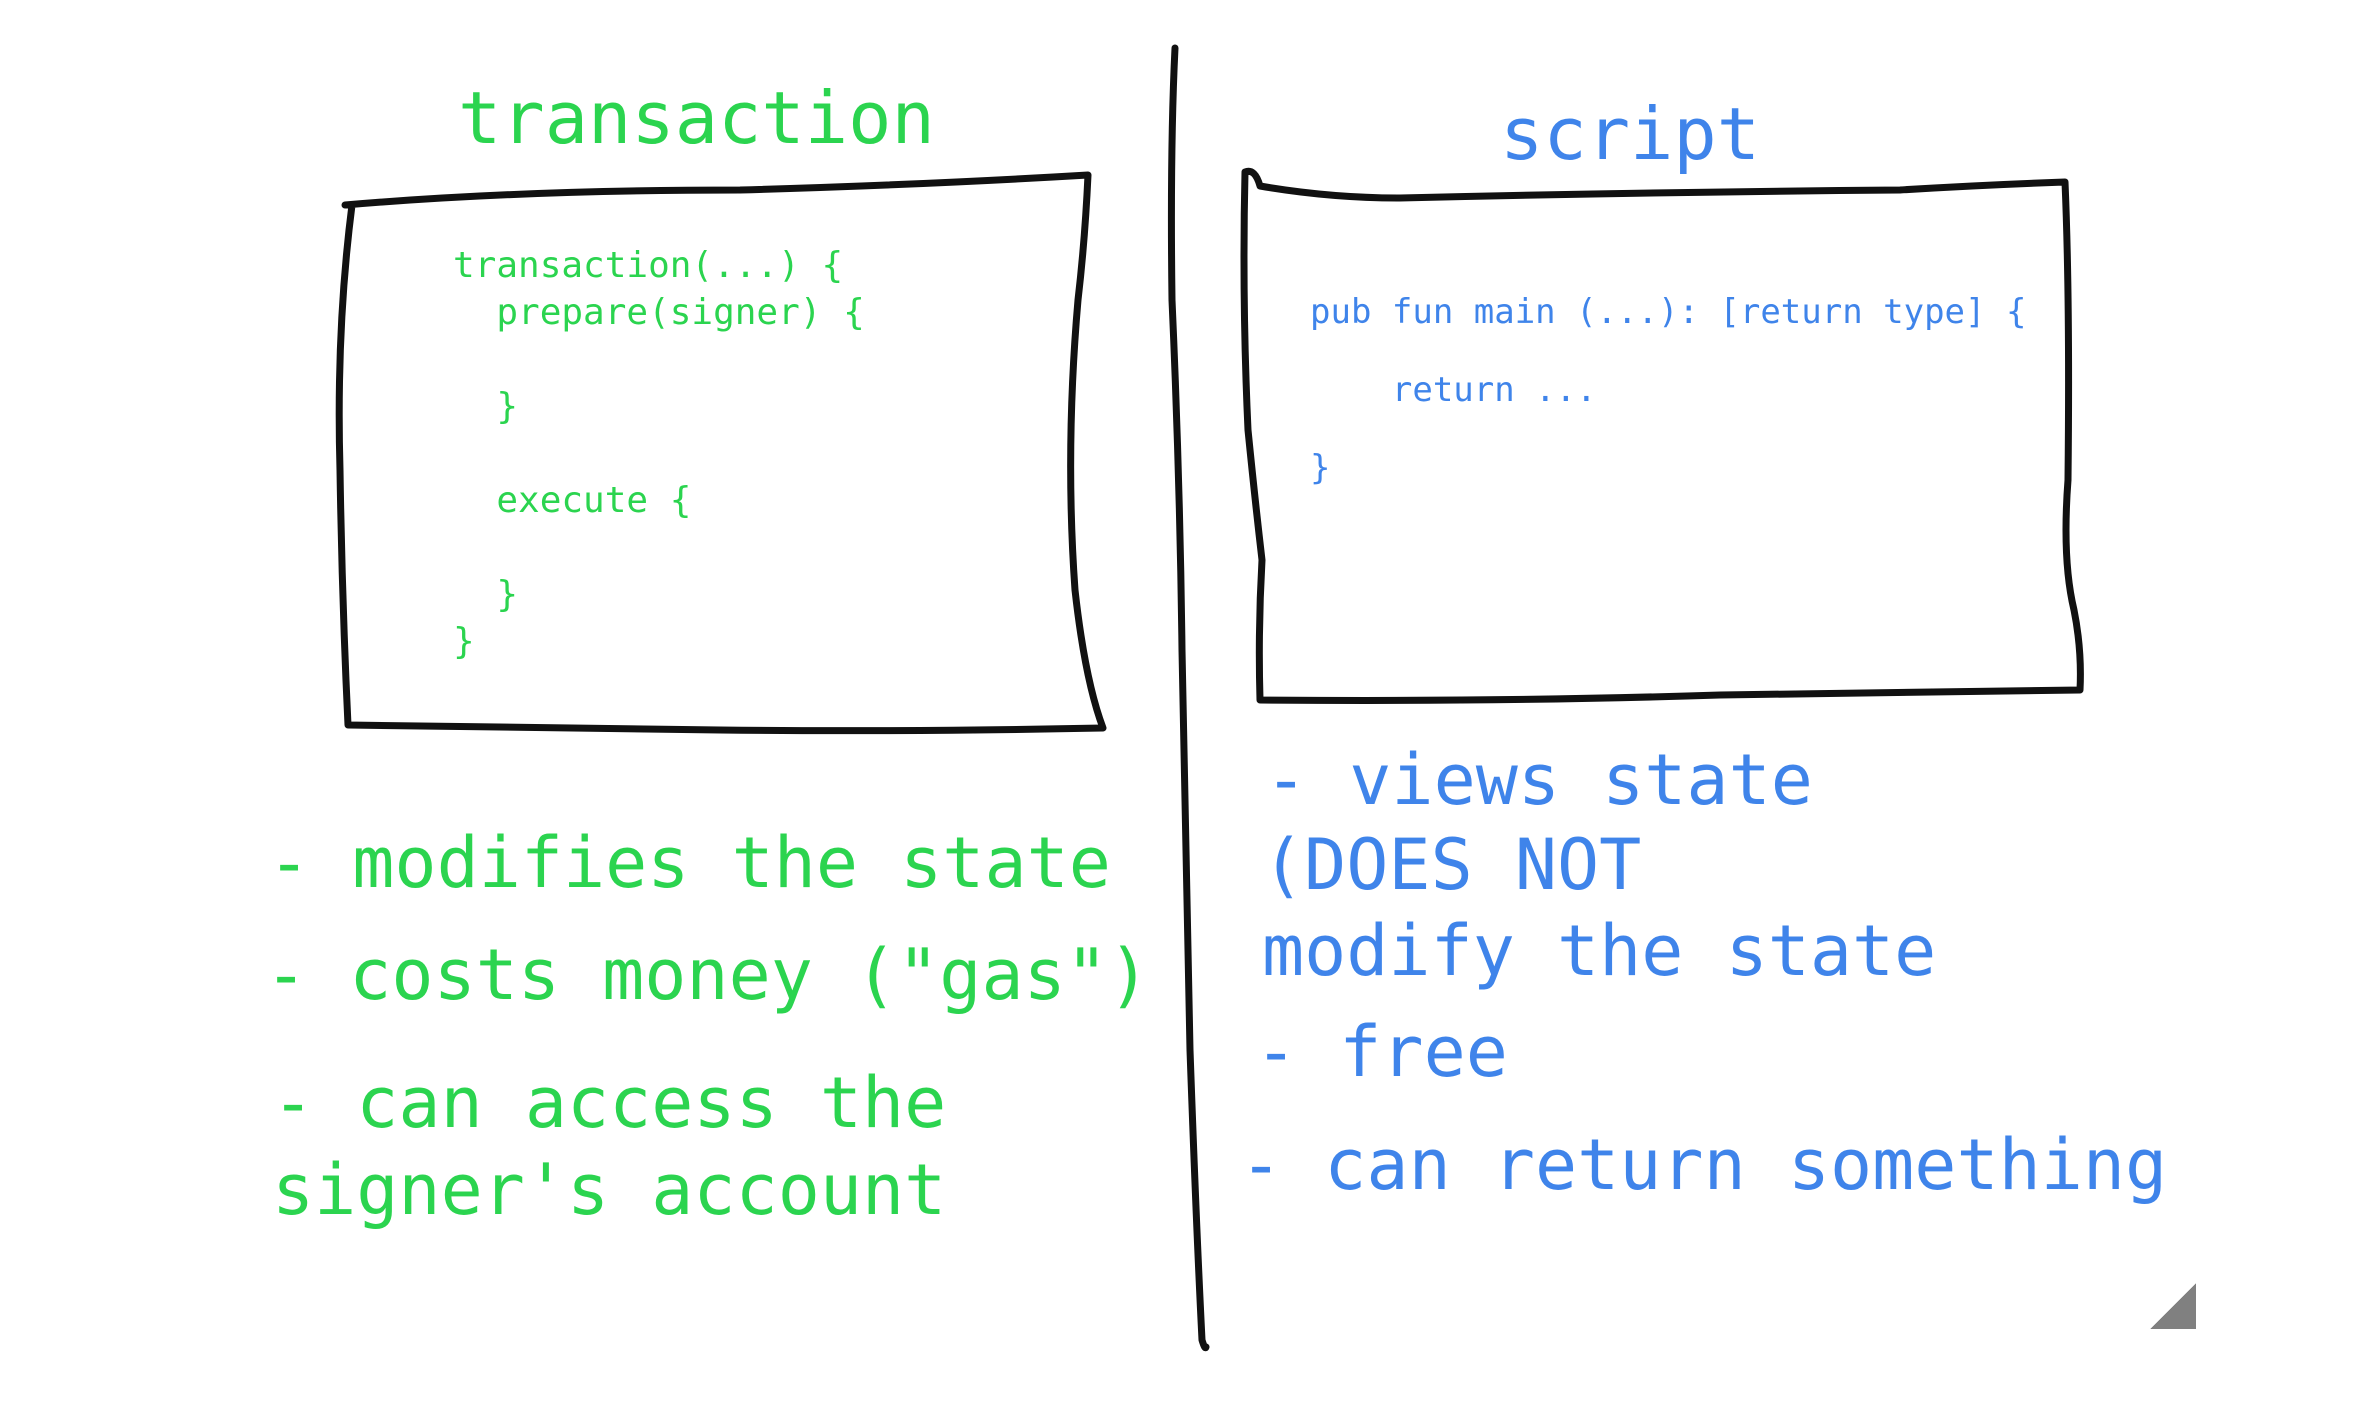 This screenshot has width=2373, height=1425. I want to click on note-line: - views state, so click(1539, 780).